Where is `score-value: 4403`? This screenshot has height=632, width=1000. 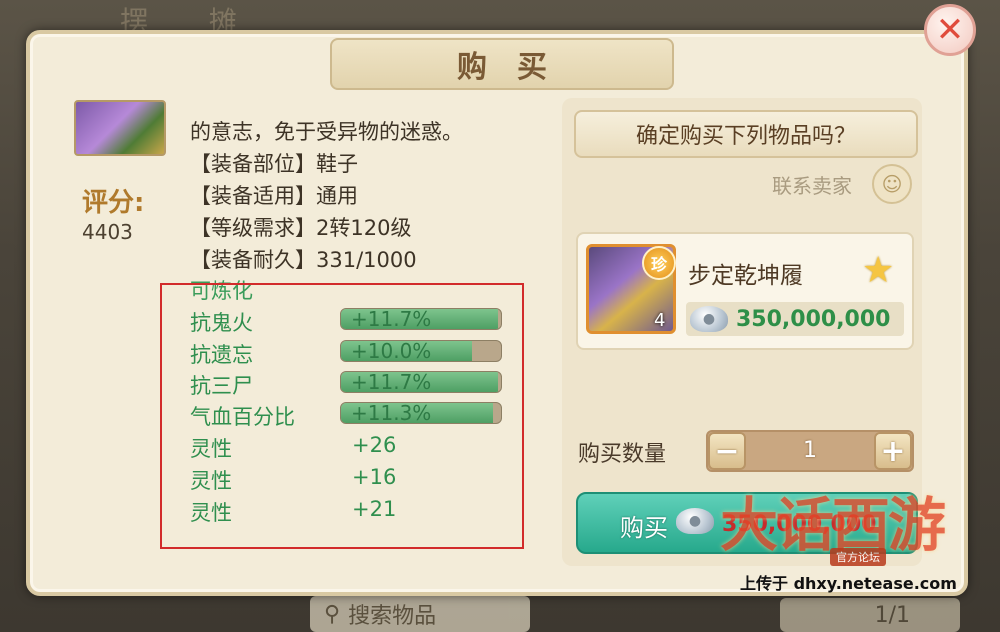 score-value: 4403 is located at coordinates (107, 232).